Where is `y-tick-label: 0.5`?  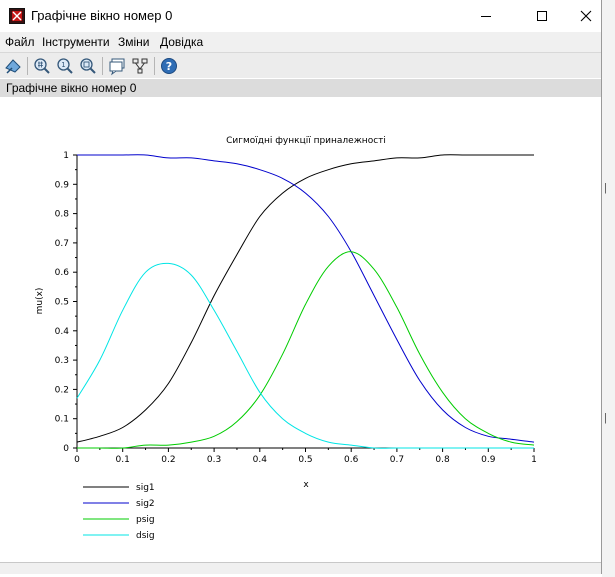 y-tick-label: 0.5 is located at coordinates (62, 303).